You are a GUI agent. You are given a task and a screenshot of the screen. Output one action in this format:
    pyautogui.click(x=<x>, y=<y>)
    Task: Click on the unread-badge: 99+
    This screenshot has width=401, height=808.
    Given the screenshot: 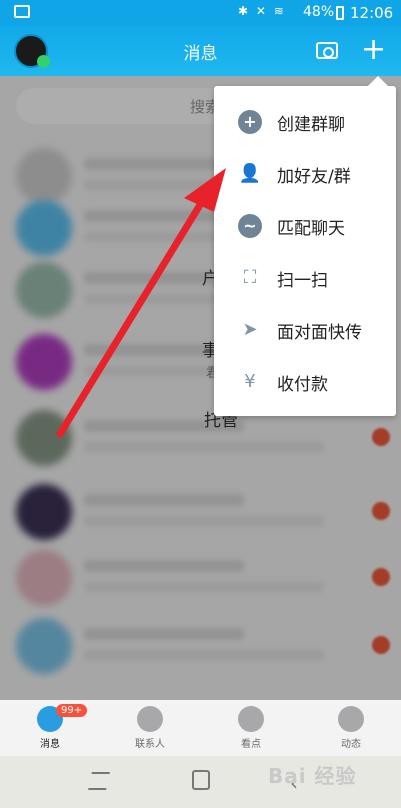 What is the action you would take?
    pyautogui.click(x=72, y=710)
    